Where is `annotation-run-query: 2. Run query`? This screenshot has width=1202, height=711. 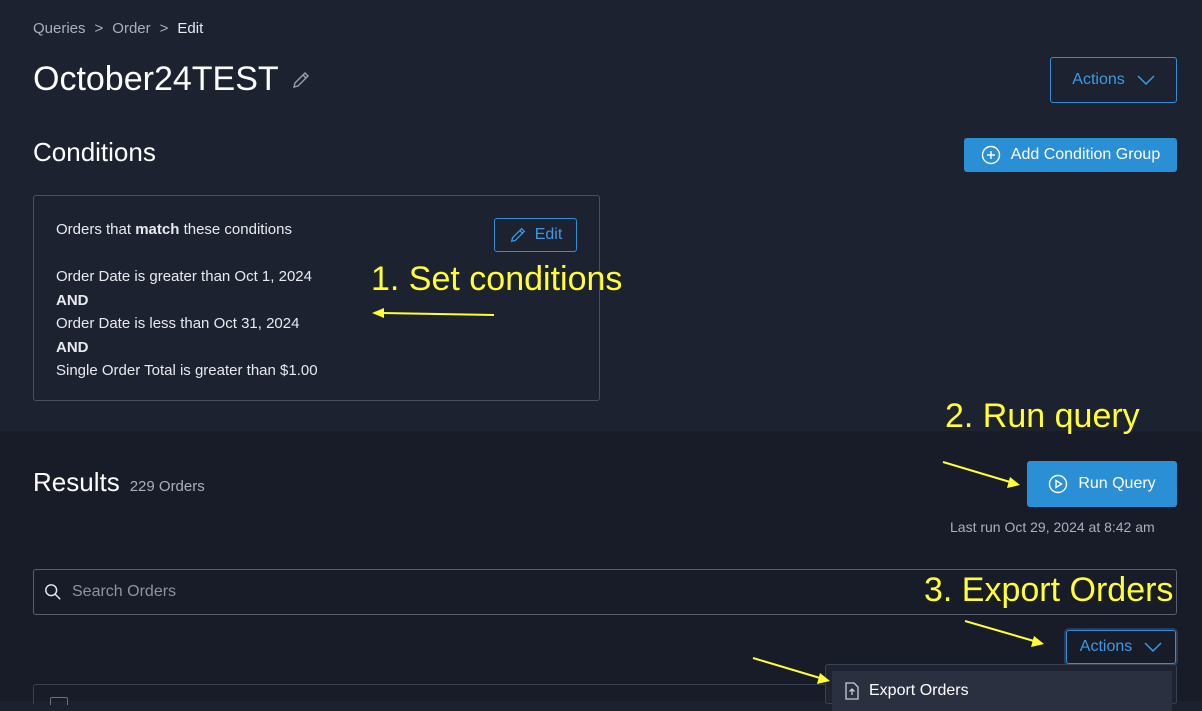 annotation-run-query: 2. Run query is located at coordinates (1042, 416).